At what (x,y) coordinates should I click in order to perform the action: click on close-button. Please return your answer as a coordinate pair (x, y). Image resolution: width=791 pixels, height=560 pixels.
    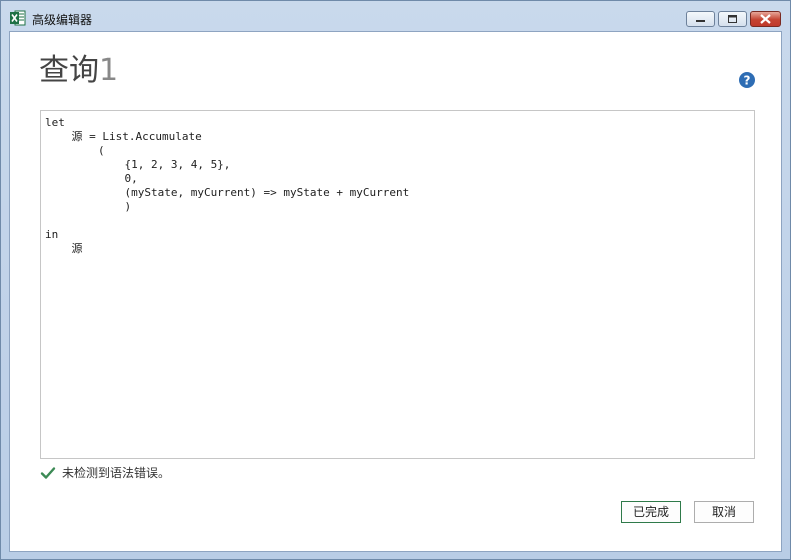
    Looking at the image, I should click on (765, 19).